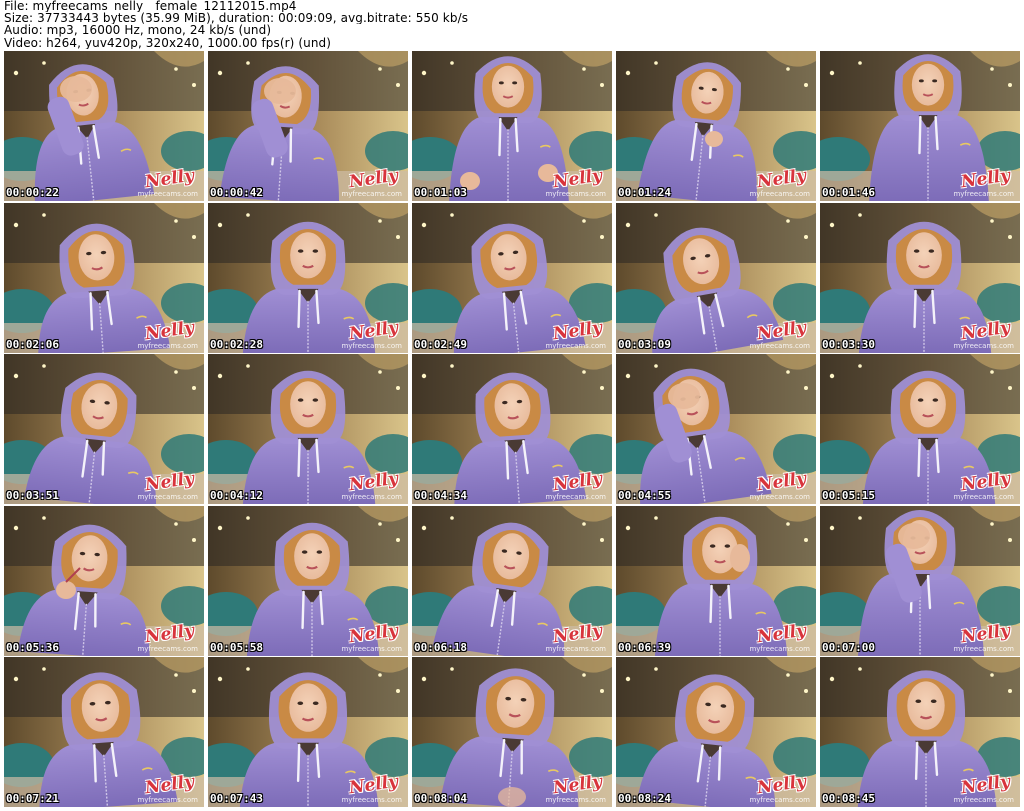 The width and height of the screenshot is (1024, 811). Describe the element at coordinates (32, 798) in the screenshot. I see `frame-timestamp: 00:07:21` at that location.